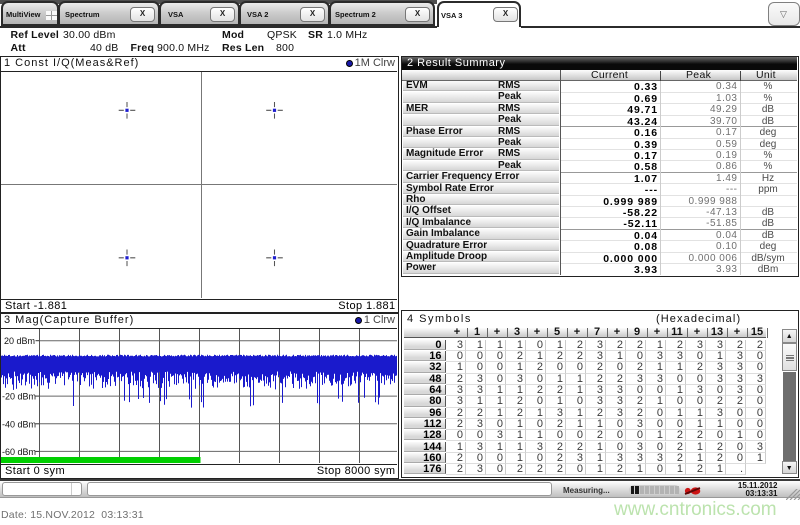  What do you see at coordinates (19, 424) in the screenshot?
I see `svg-text: -40 dBm` at bounding box center [19, 424].